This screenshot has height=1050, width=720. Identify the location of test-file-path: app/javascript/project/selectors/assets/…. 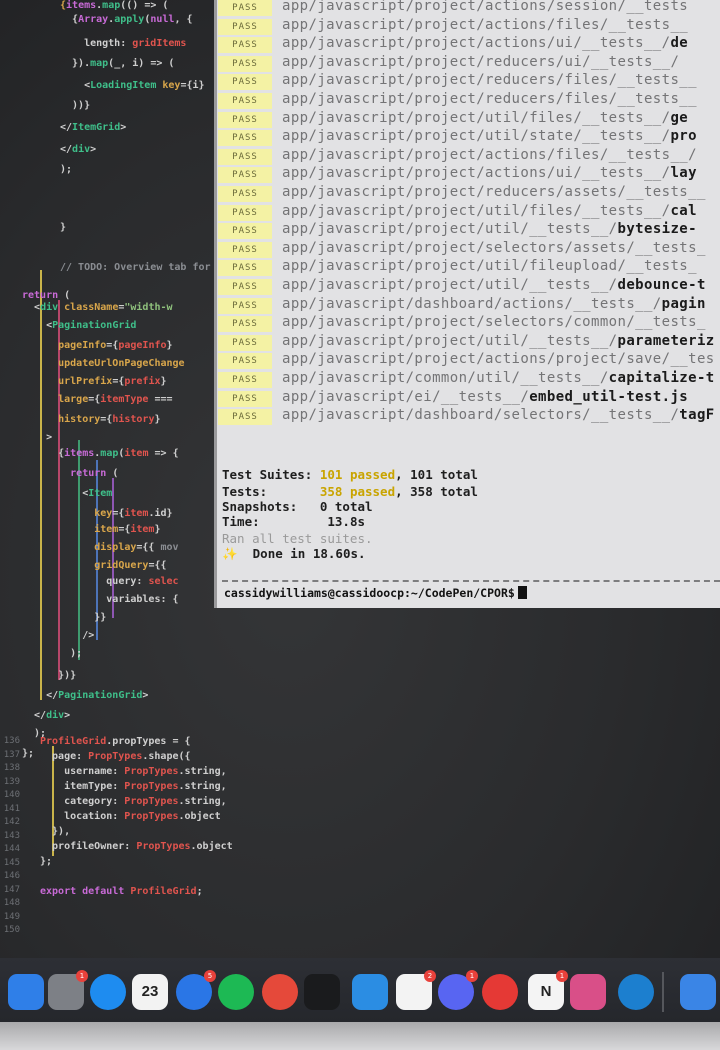
(494, 248).